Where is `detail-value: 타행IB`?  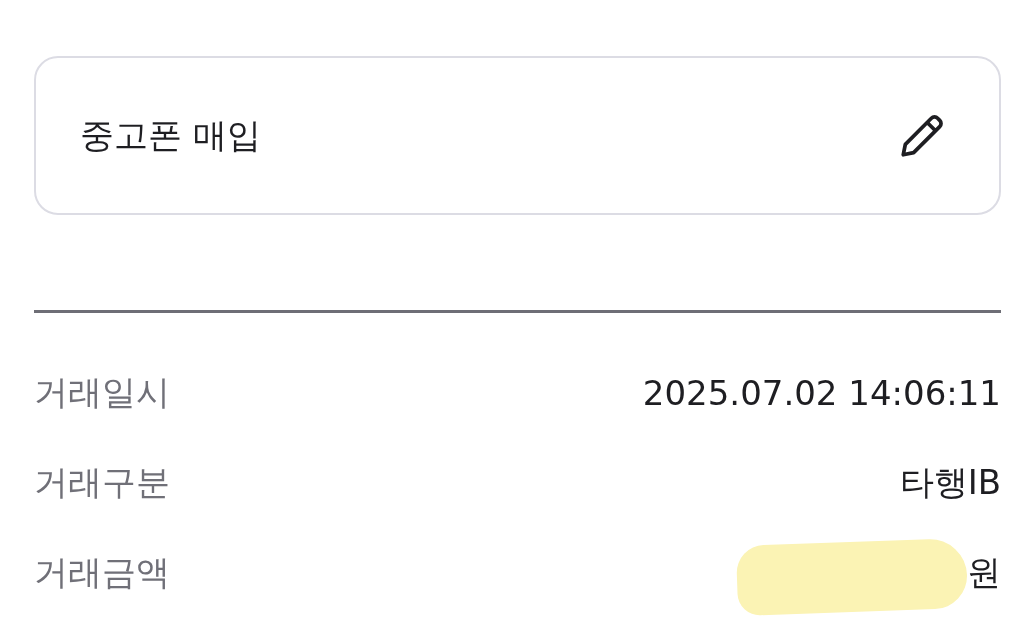
detail-value: 타행IB is located at coordinates (950, 482).